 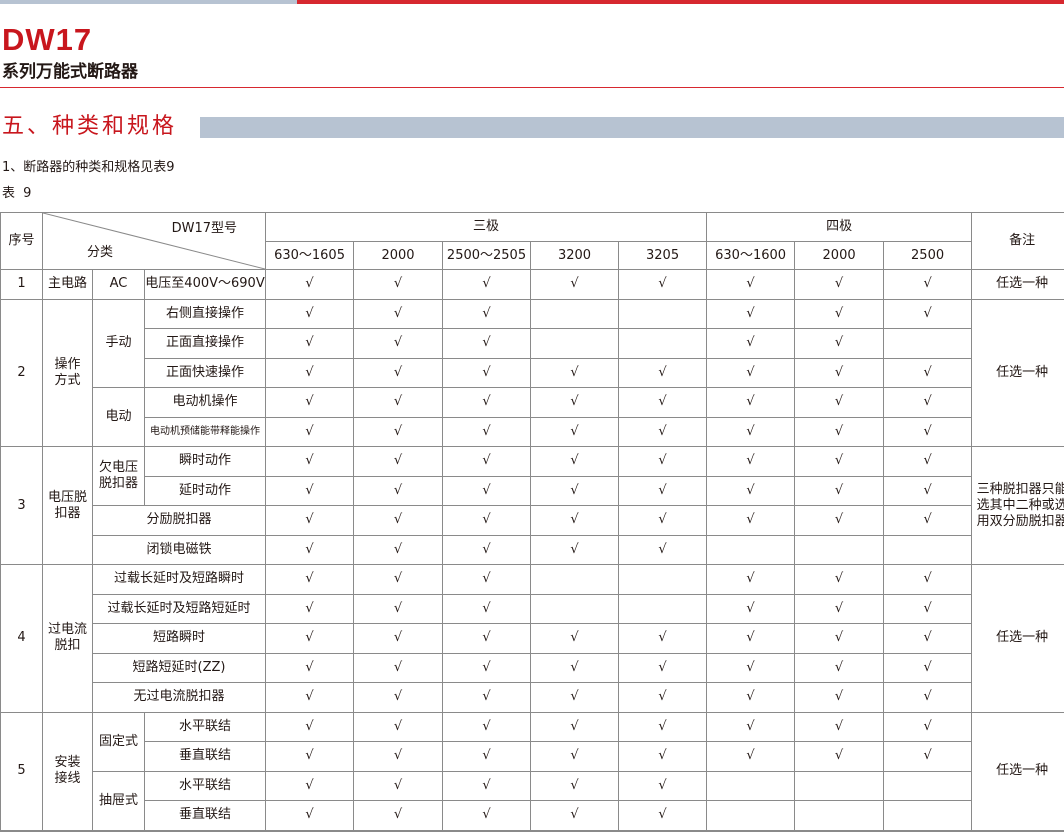 What do you see at coordinates (21, 505) in the screenshot?
I see `row-seq: 3` at bounding box center [21, 505].